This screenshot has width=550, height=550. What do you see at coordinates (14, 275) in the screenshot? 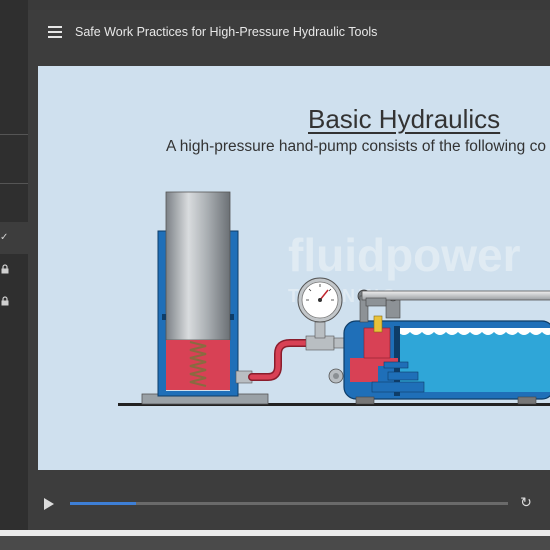
I see `lesson-sidebar: ✓` at bounding box center [14, 275].